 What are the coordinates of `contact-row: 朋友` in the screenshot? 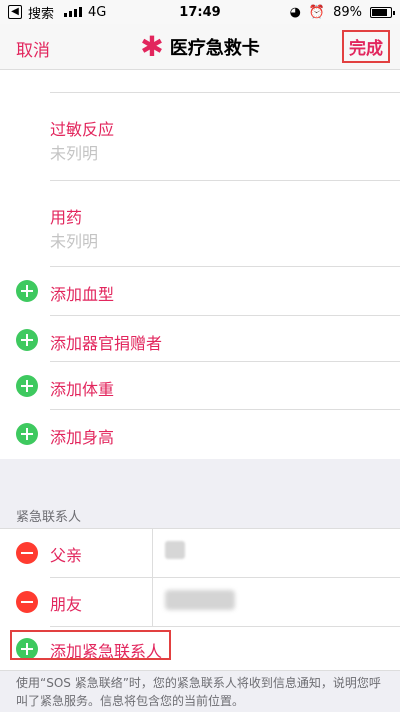 It's located at (200, 602).